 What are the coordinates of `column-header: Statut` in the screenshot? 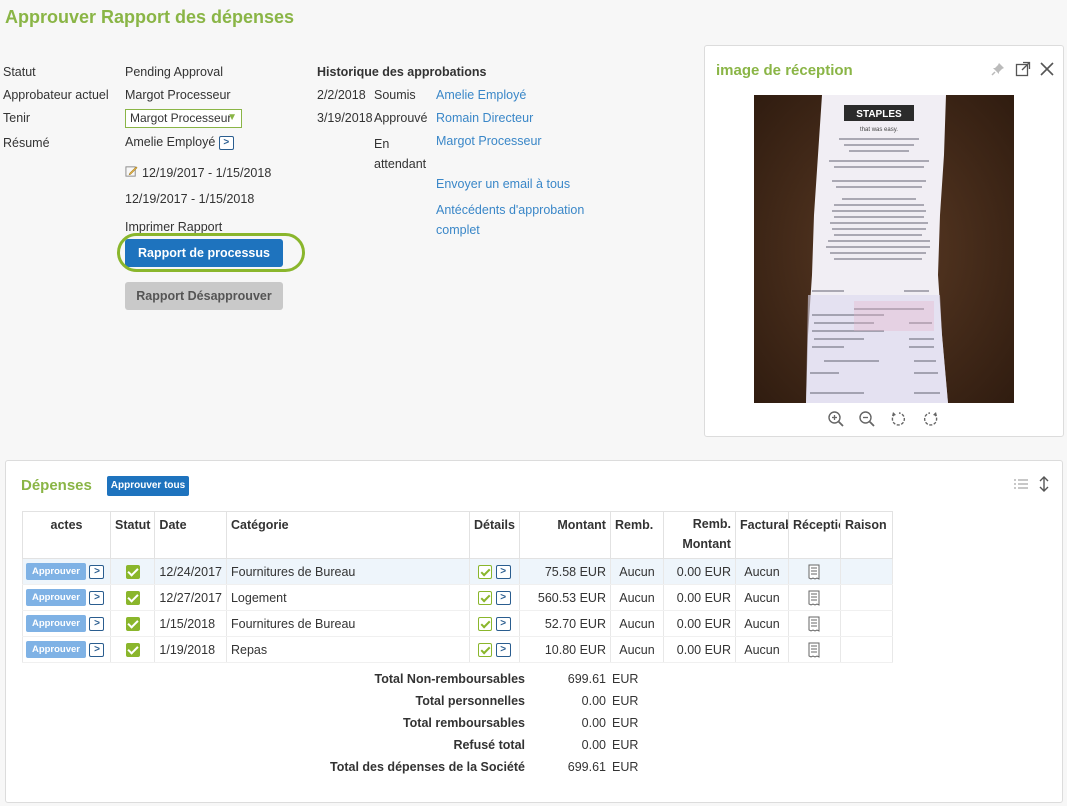 It's located at (132, 535).